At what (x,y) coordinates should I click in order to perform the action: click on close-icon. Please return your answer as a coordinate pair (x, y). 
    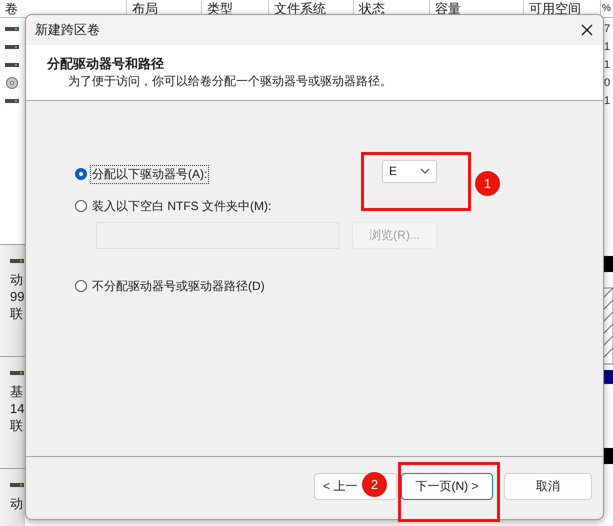
    Looking at the image, I should click on (587, 30).